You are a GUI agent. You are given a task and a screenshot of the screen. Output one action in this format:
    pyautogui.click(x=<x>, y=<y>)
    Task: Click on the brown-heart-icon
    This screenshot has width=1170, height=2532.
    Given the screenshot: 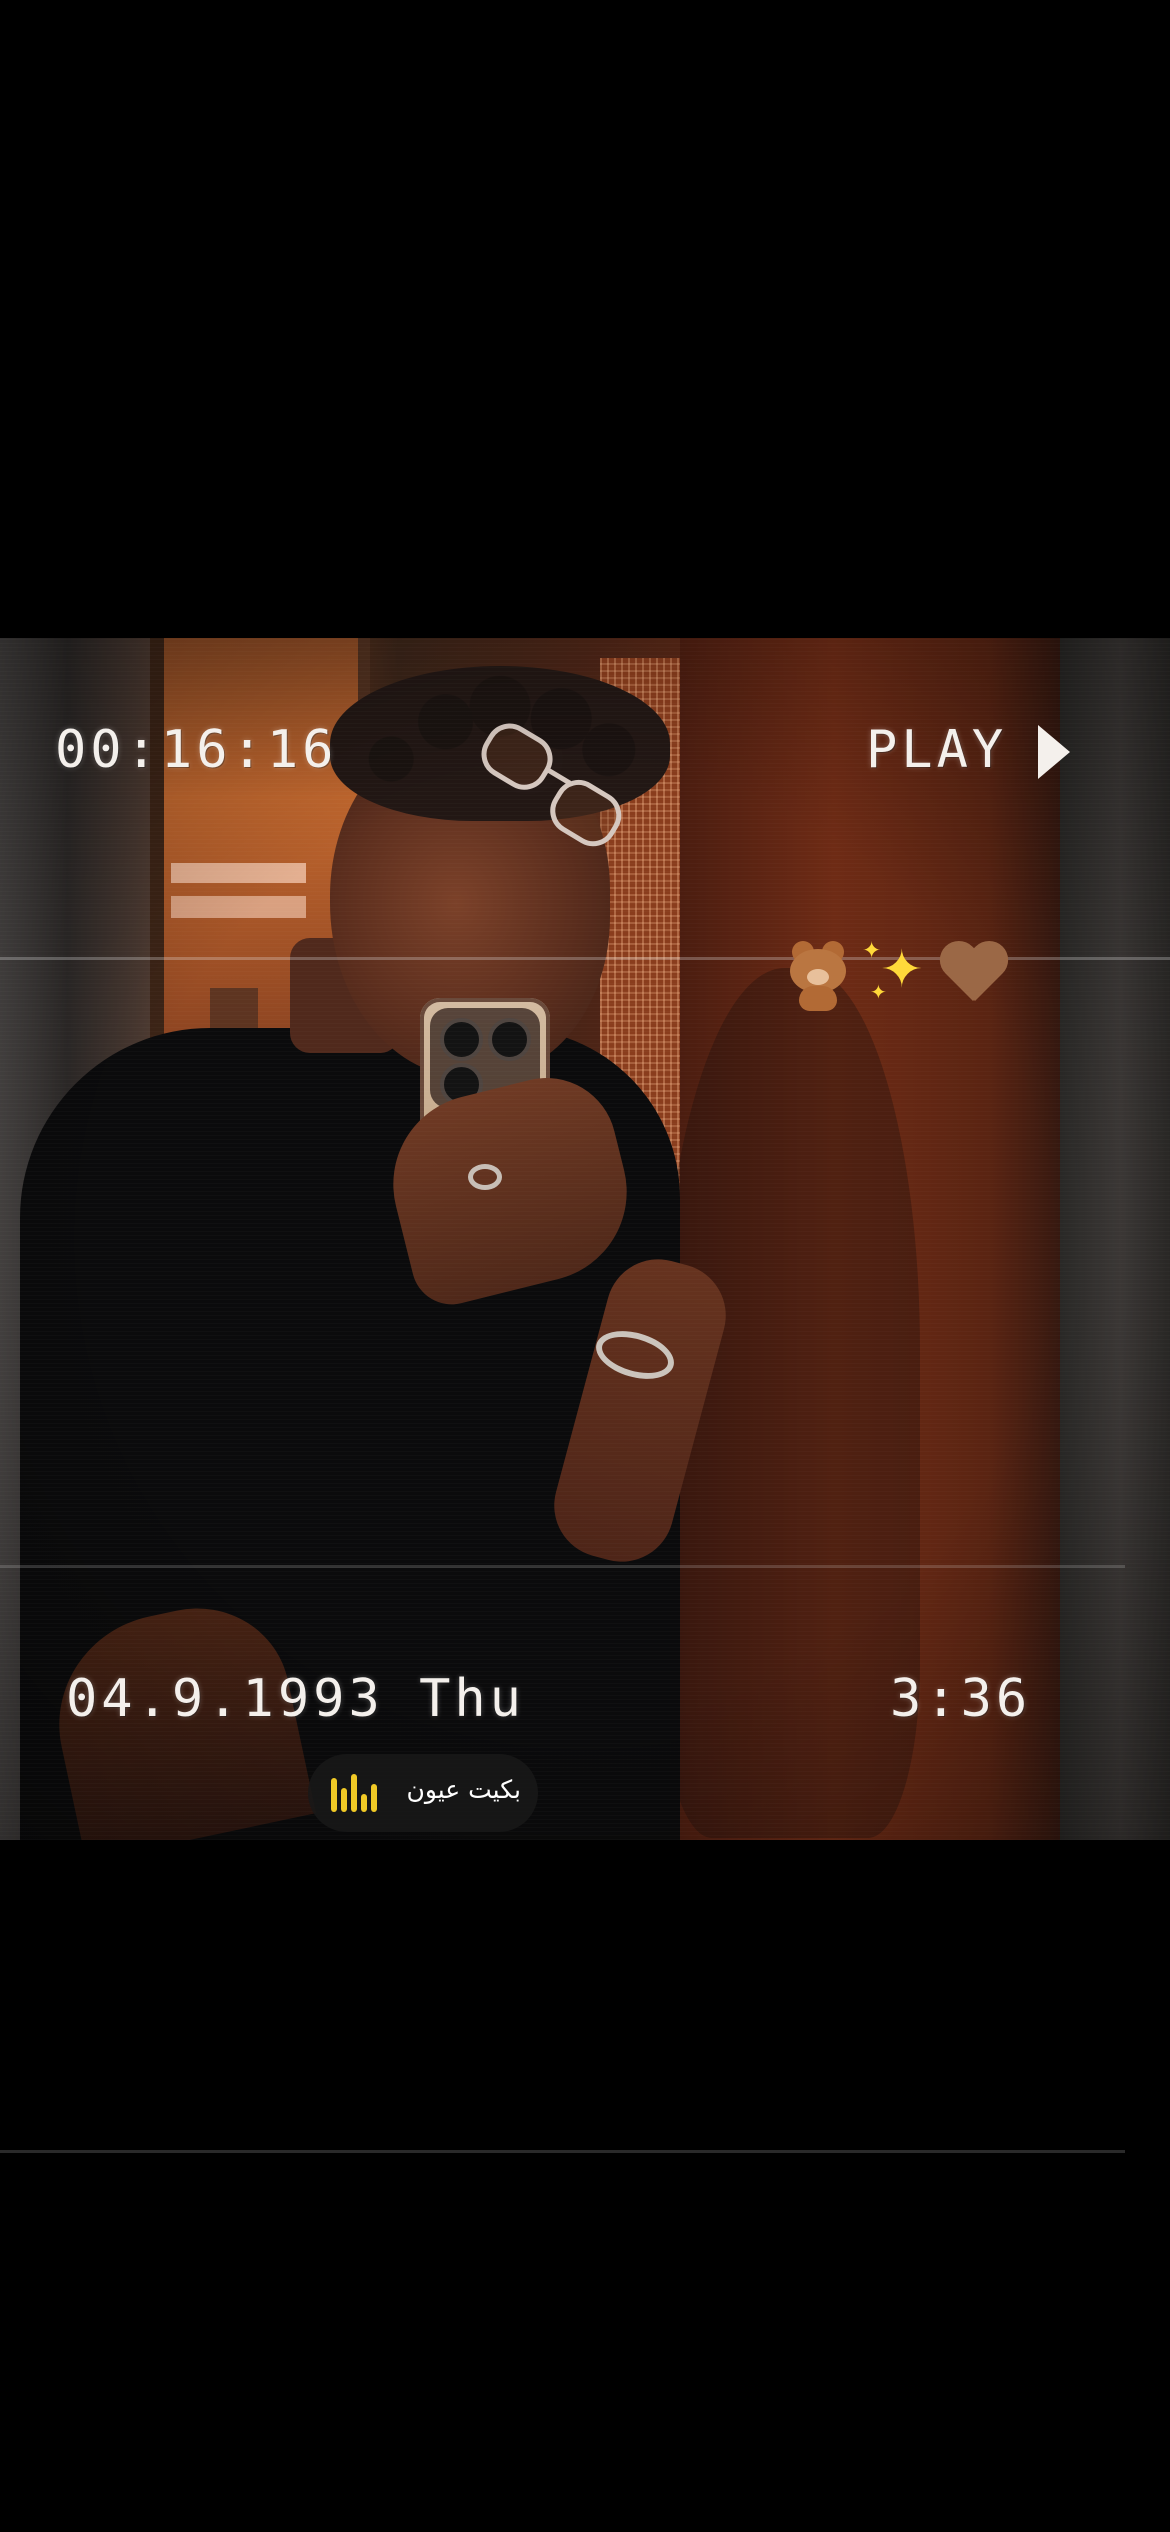 What is the action you would take?
    pyautogui.click(x=973, y=975)
    